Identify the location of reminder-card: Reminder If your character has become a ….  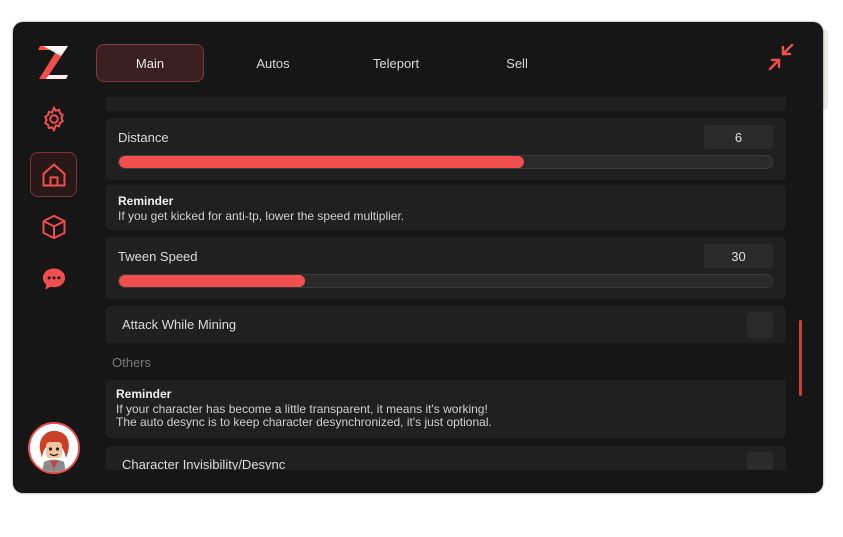
(446, 409).